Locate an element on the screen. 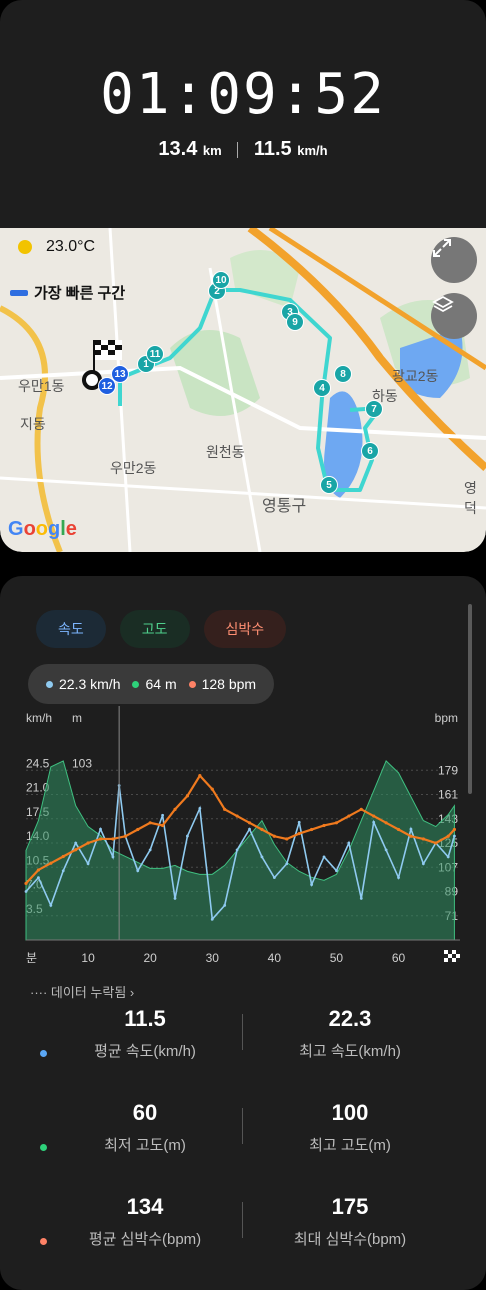 Image resolution: width=486 pixels, height=1290 pixels. waypoint-4: 4 is located at coordinates (322, 388).